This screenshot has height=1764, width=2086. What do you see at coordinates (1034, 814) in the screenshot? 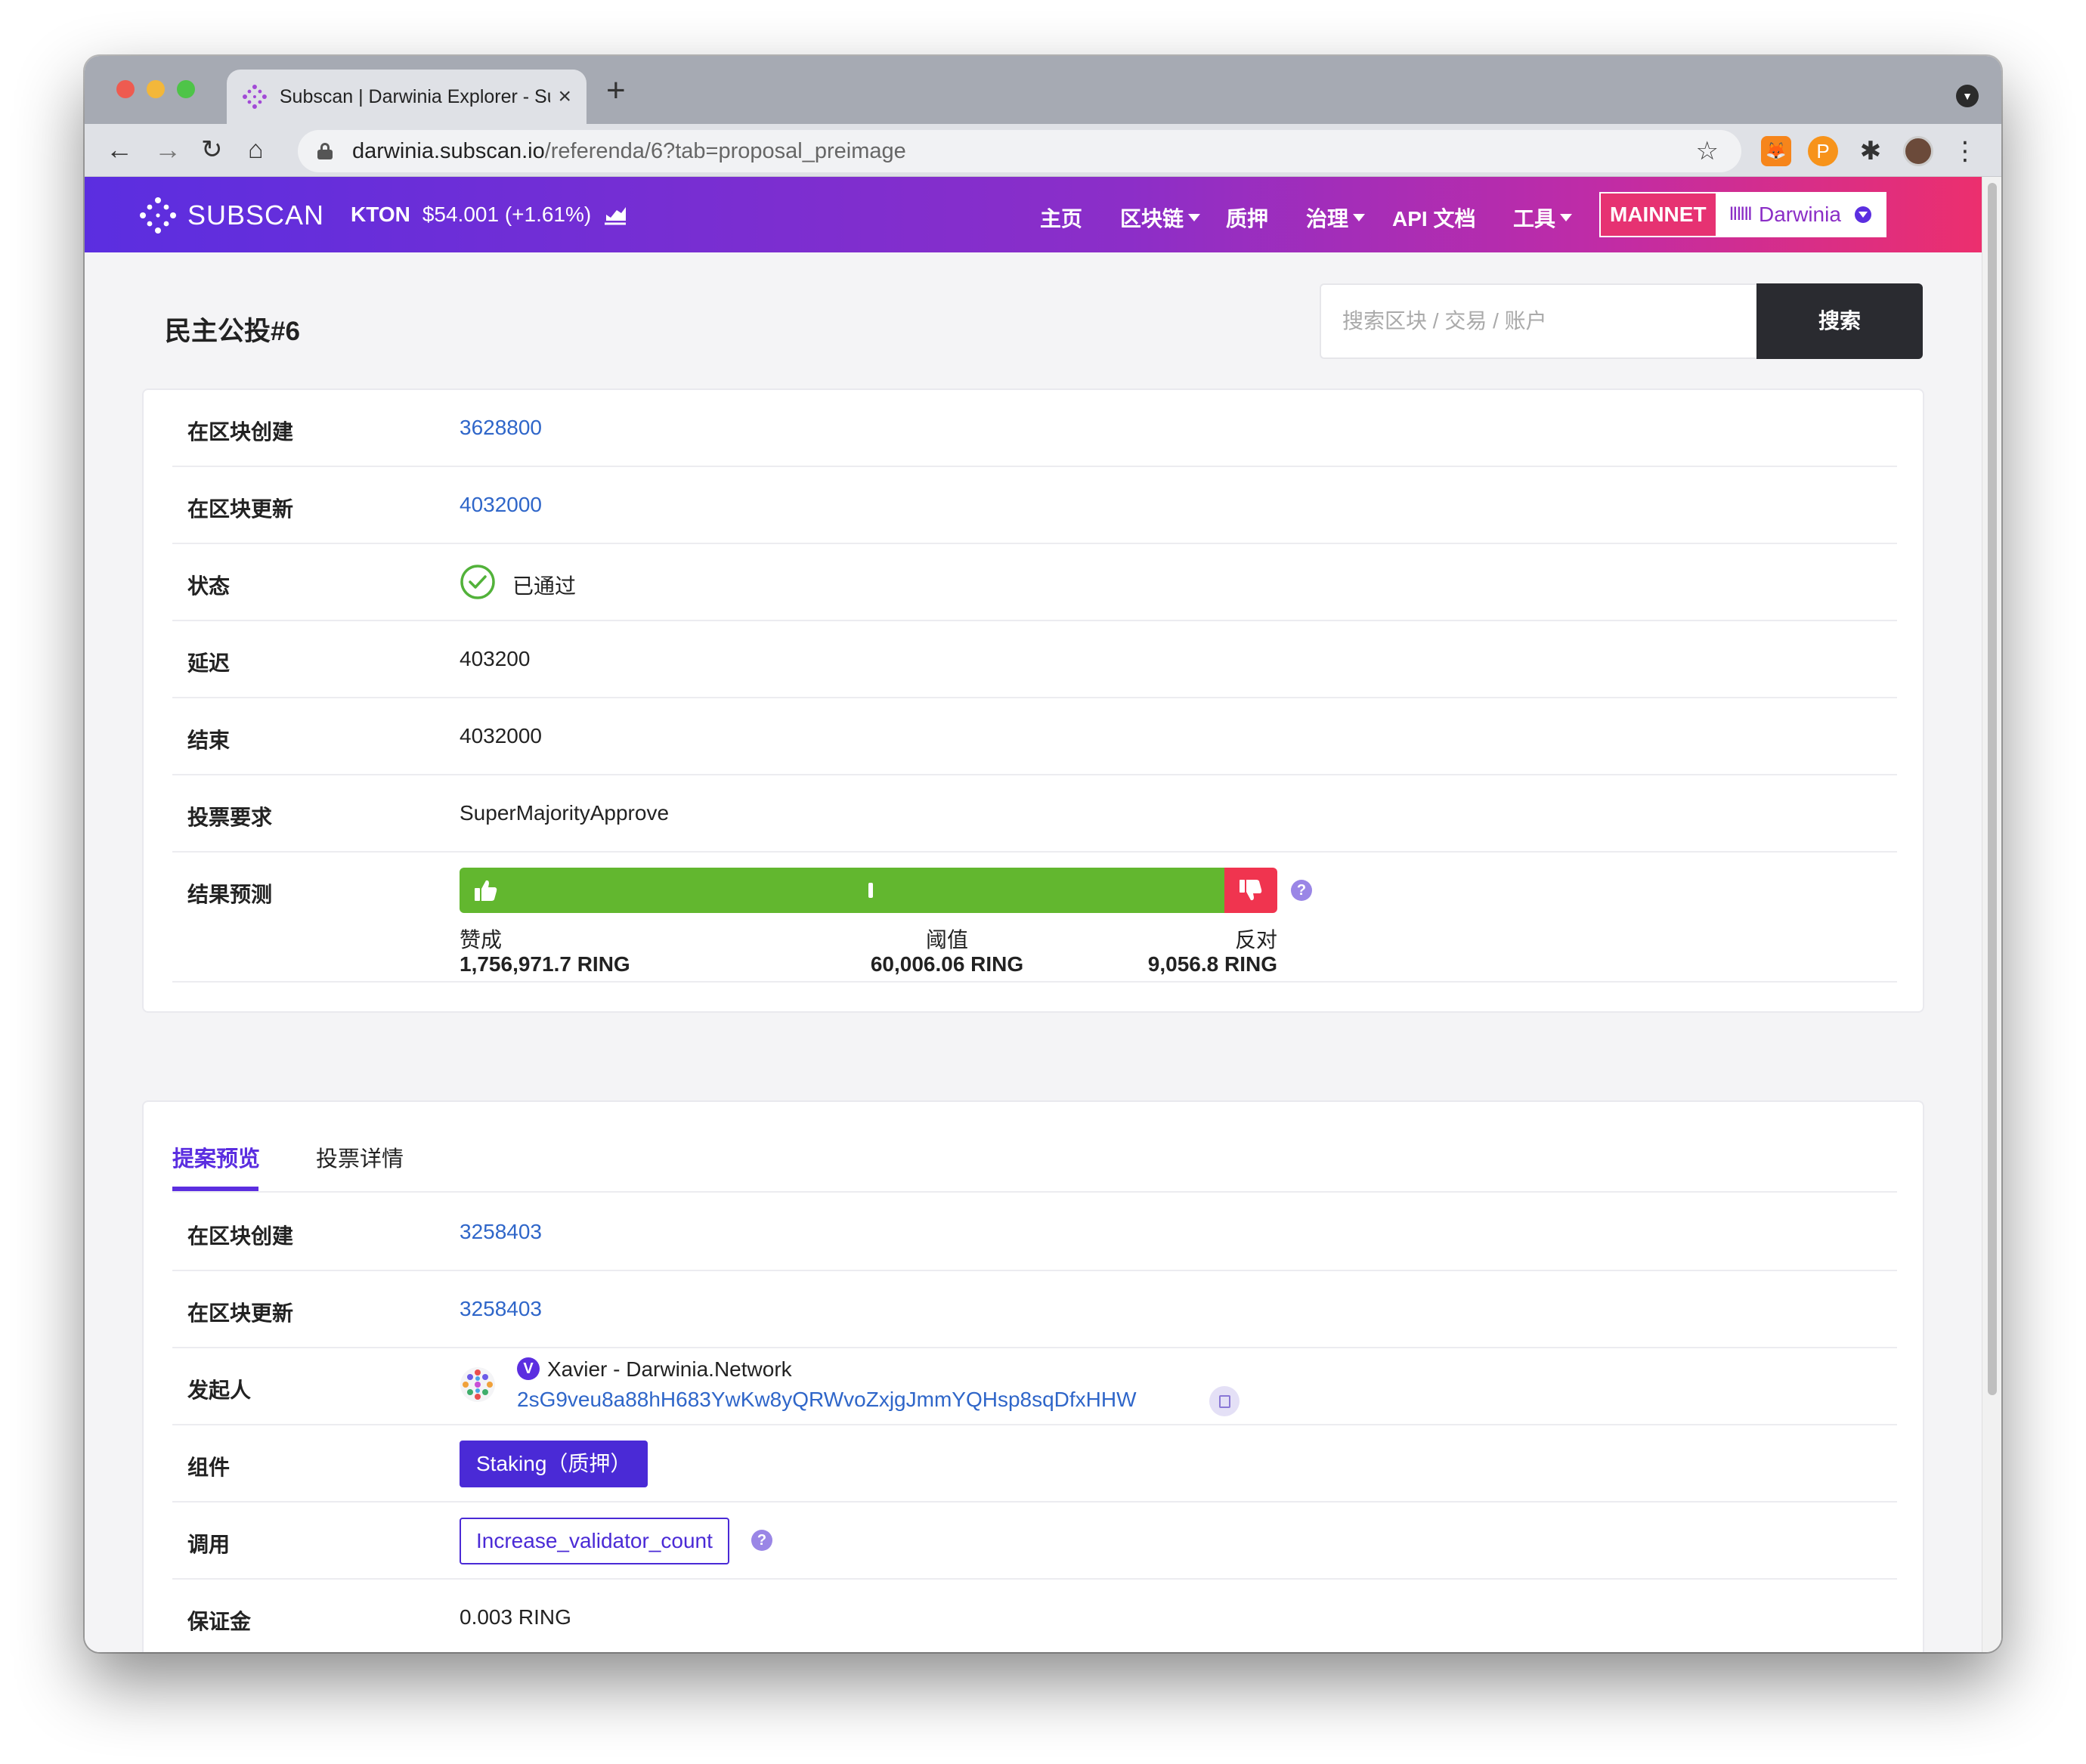
I see `detail-row-vote-threshold: 投票要求 SuperMajorityApprove` at bounding box center [1034, 814].